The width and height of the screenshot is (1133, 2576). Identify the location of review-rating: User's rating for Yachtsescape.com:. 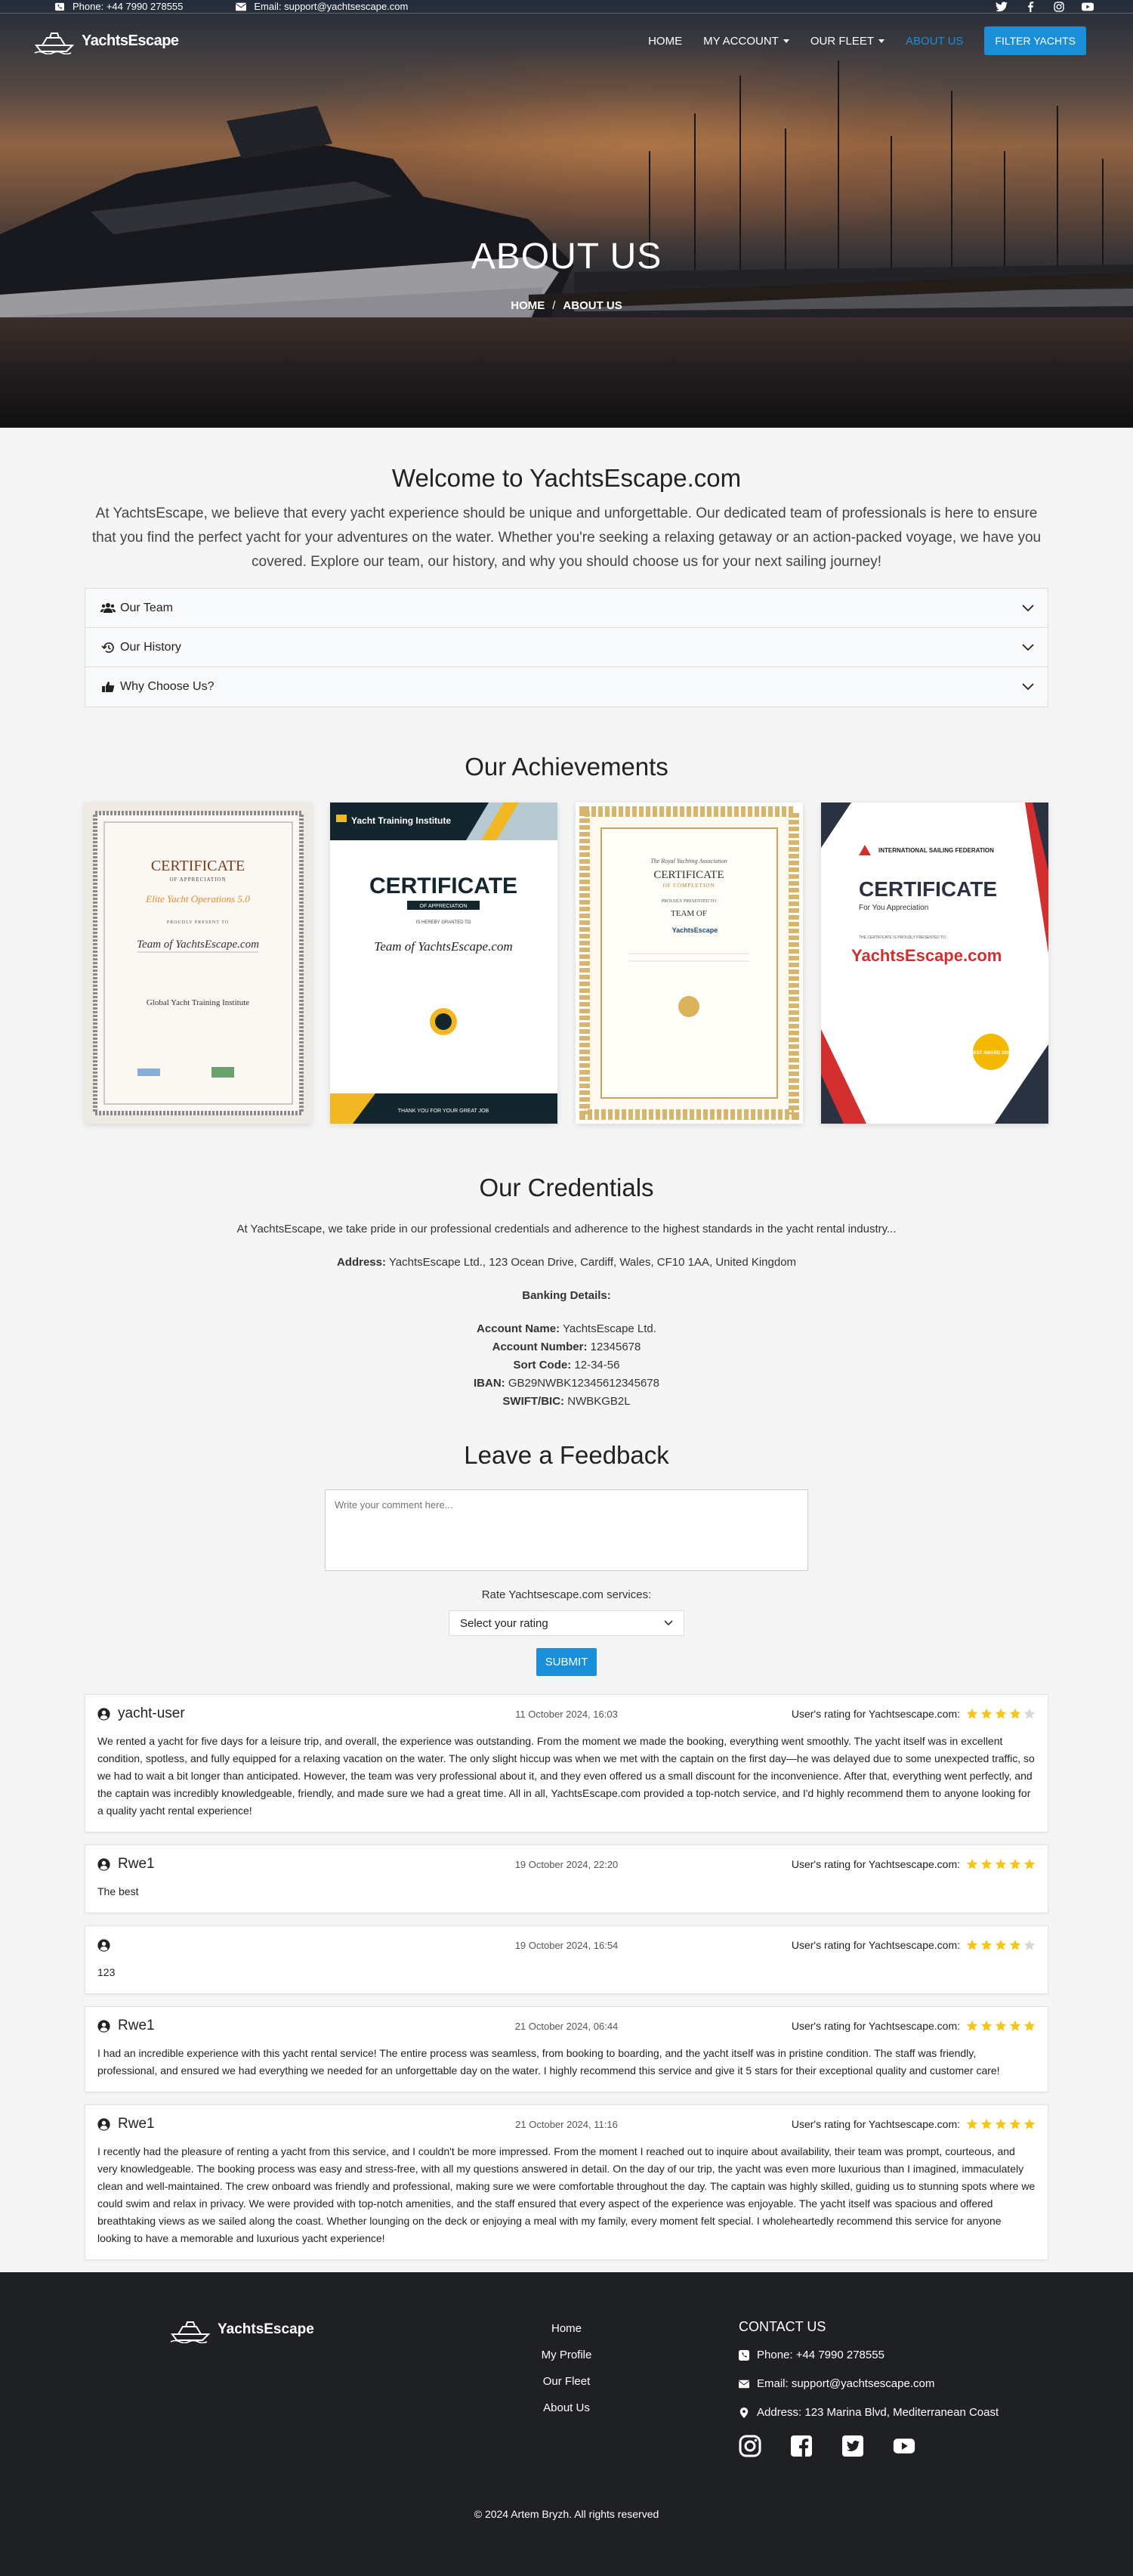
(914, 2124).